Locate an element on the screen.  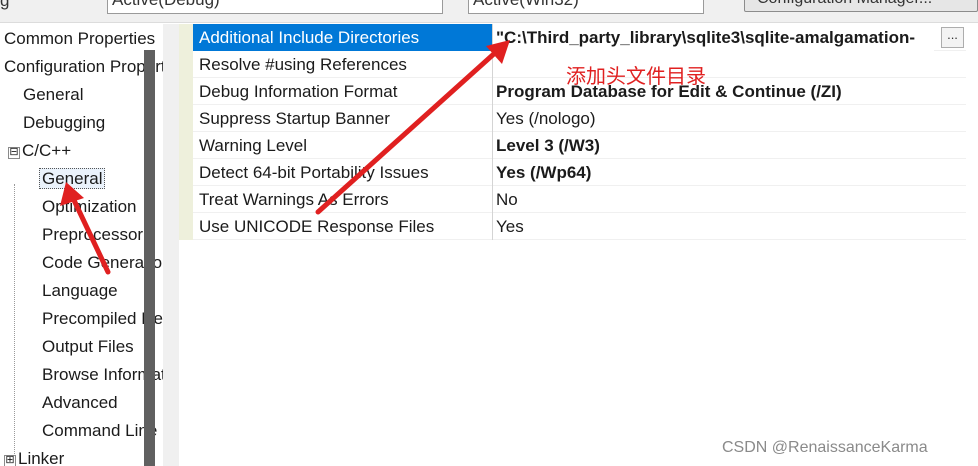
collapse-icon: ⊟ is located at coordinates (14, 153).